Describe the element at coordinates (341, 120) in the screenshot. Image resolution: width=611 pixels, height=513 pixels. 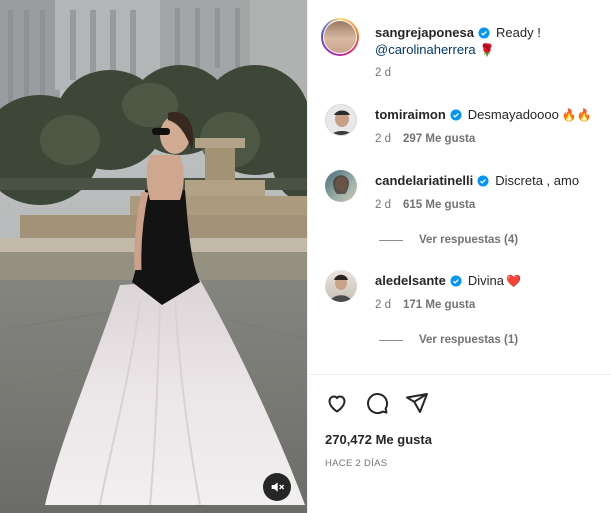
I see `comment-avatar-tomiraimon` at that location.